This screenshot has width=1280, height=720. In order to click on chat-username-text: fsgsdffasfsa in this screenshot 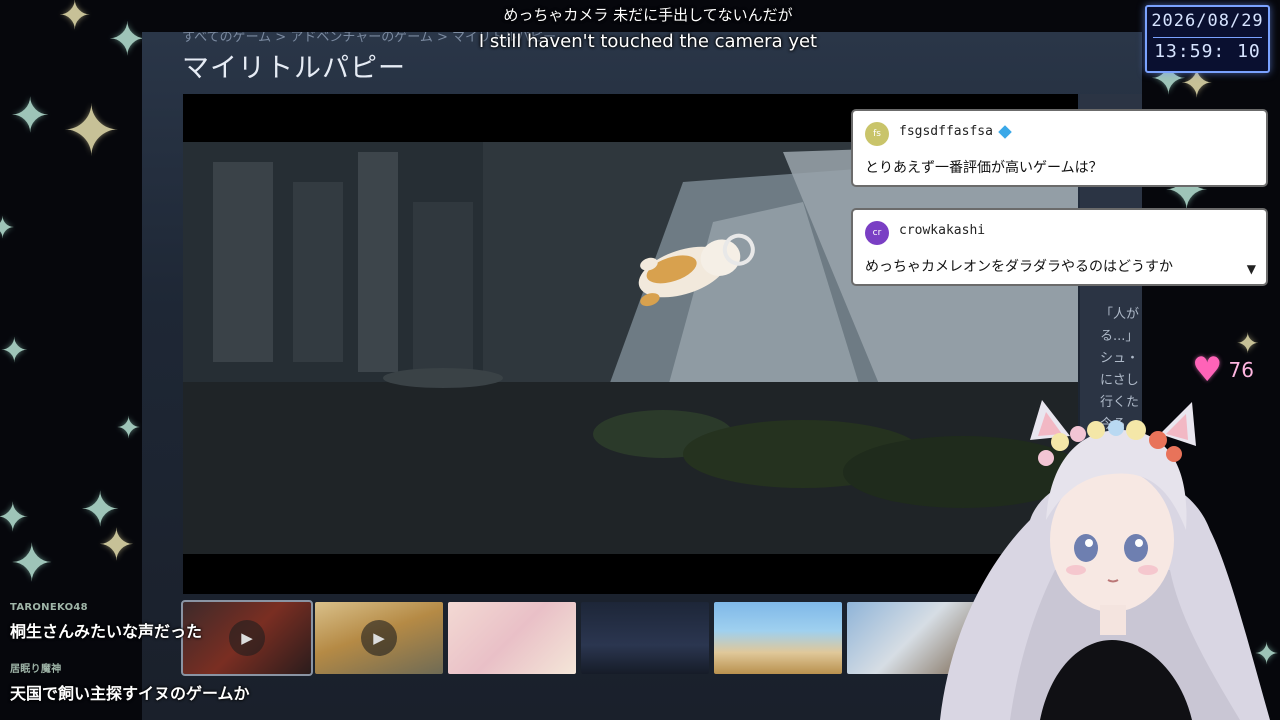, I will do `click(946, 131)`.